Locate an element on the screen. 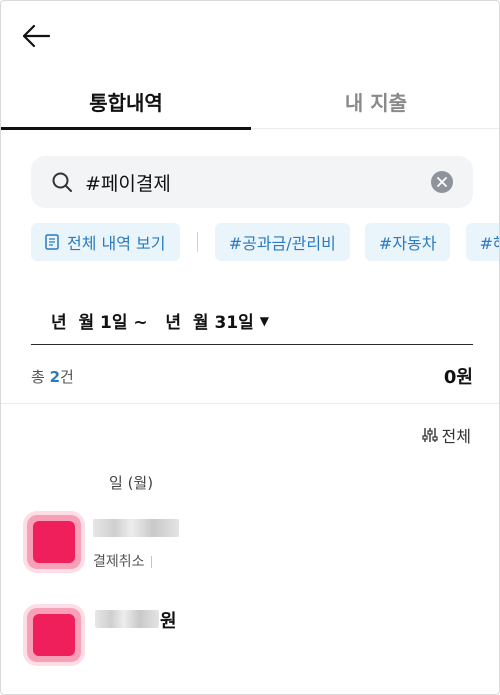 The image size is (500, 695). search-input: #페이결제 is located at coordinates (258, 182).